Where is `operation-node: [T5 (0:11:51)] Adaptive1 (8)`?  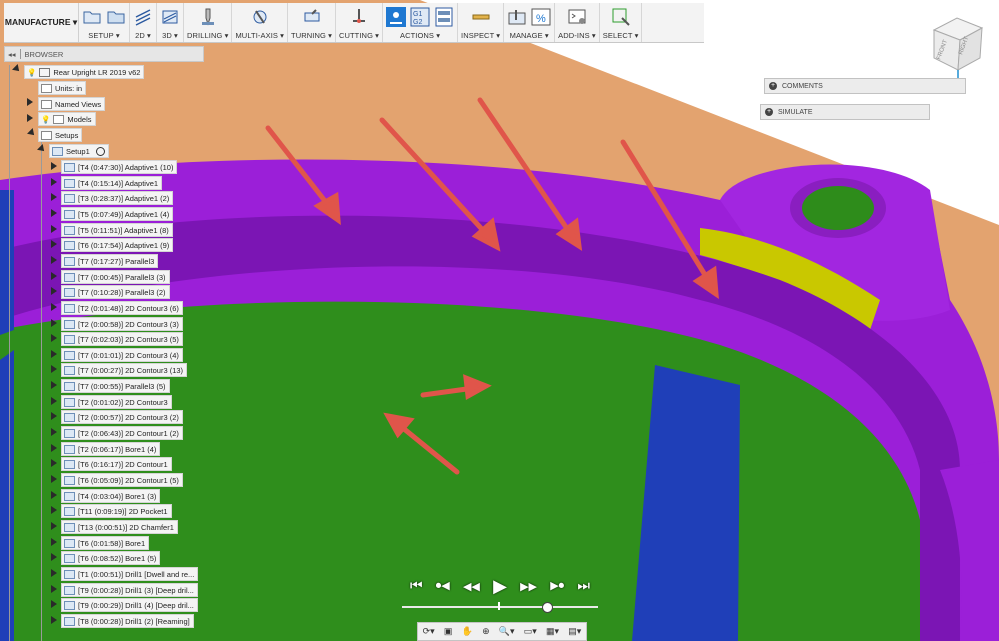
operation-node: [T5 (0:11:51)] Adaptive1 (8) is located at coordinates (117, 230).